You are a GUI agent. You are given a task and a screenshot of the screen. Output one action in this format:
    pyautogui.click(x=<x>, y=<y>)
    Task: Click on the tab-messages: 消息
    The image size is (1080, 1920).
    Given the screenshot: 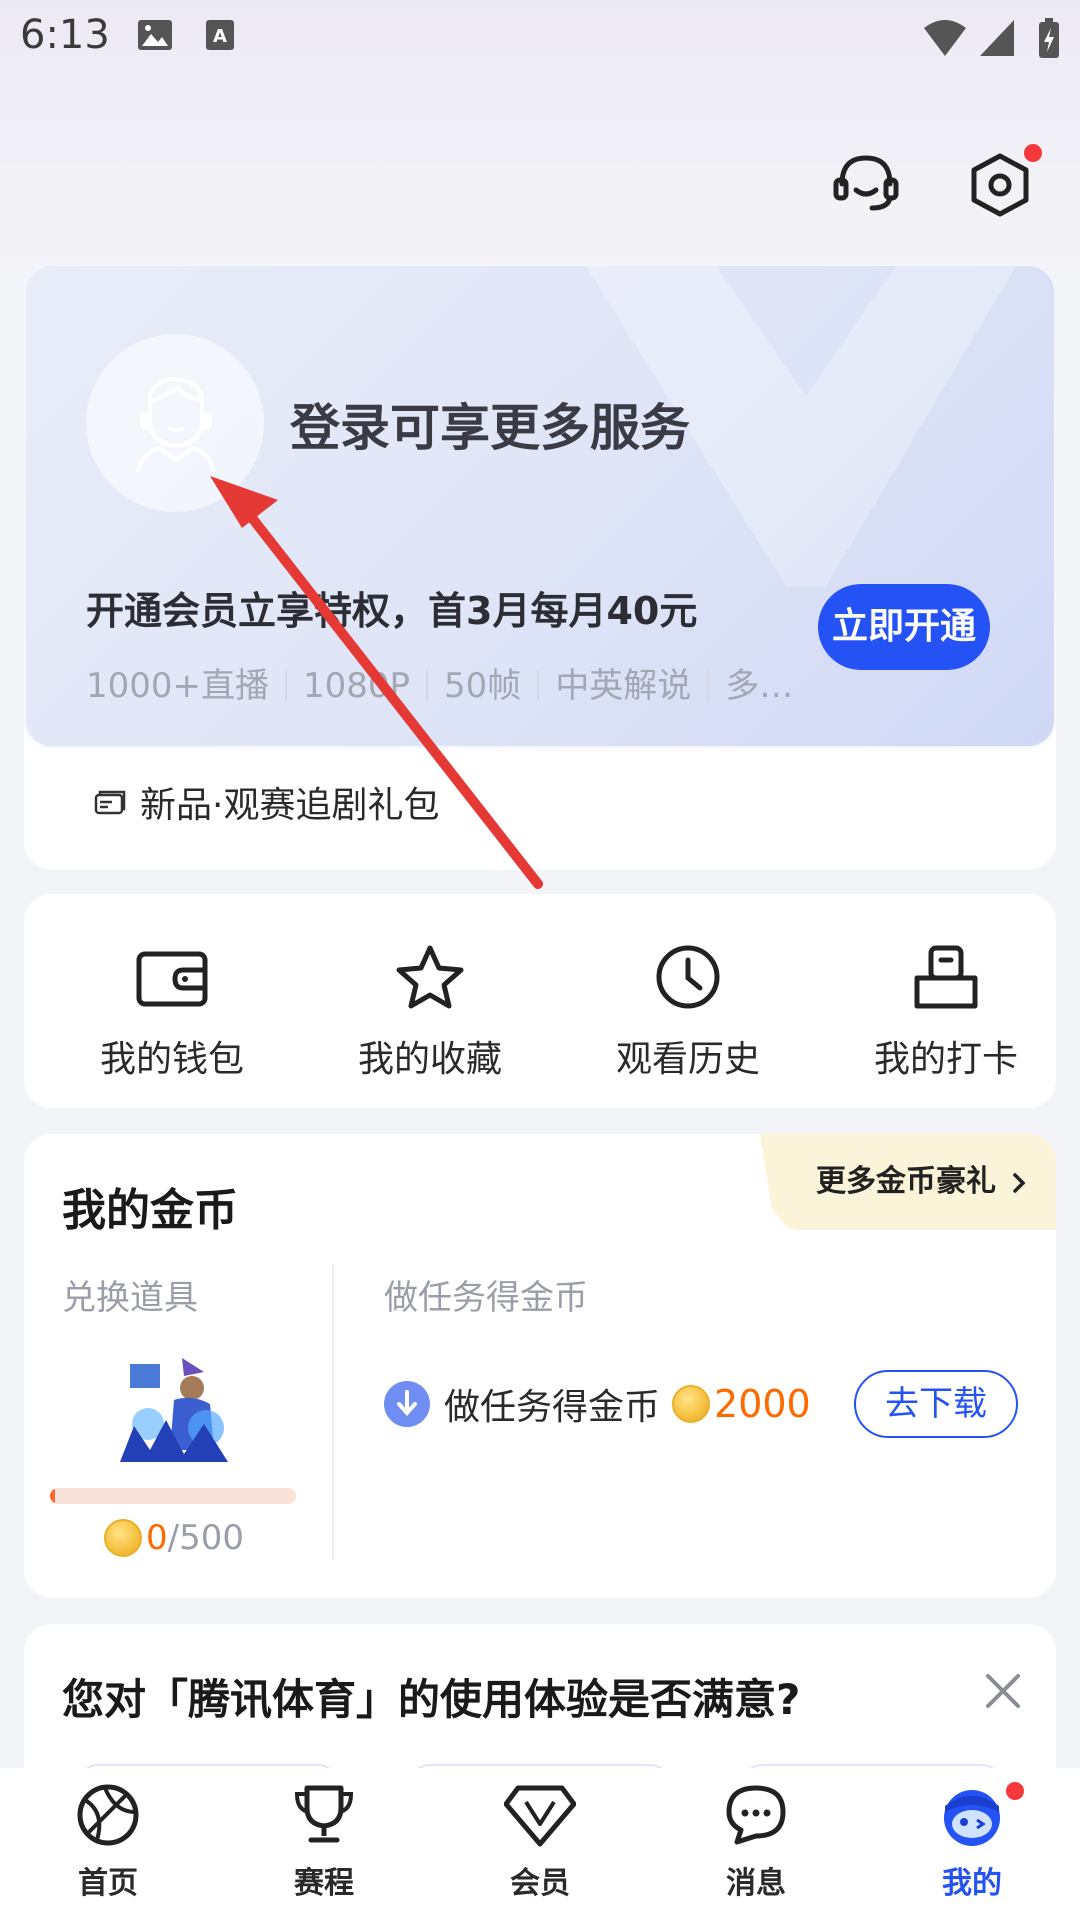 What is the action you would take?
    pyautogui.click(x=756, y=1842)
    